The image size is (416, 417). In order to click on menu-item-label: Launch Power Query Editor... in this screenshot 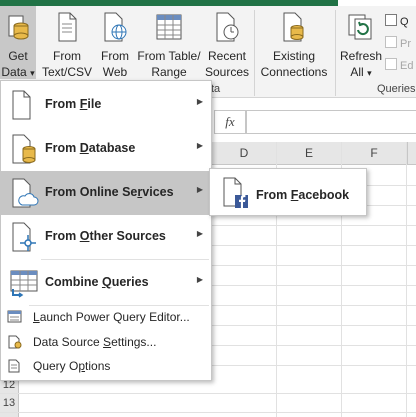, I will do `click(111, 317)`.